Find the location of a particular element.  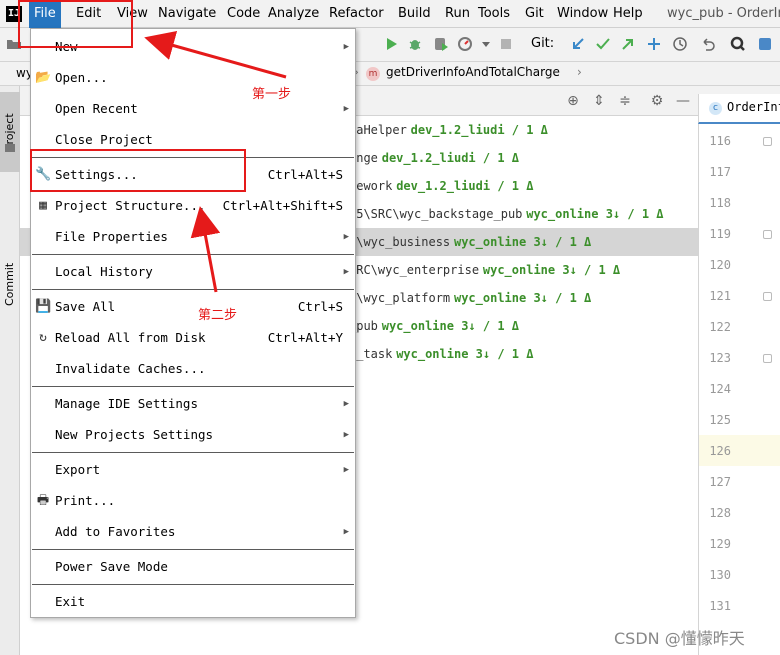

window-title: wyc_pub - OrderInf is located at coordinates (723, 13).